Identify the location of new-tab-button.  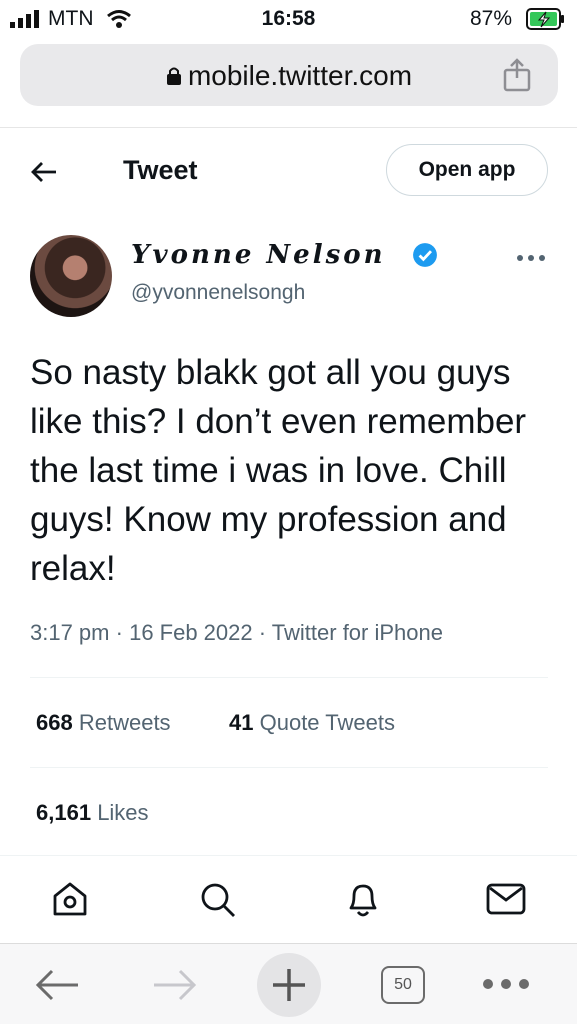
(289, 985).